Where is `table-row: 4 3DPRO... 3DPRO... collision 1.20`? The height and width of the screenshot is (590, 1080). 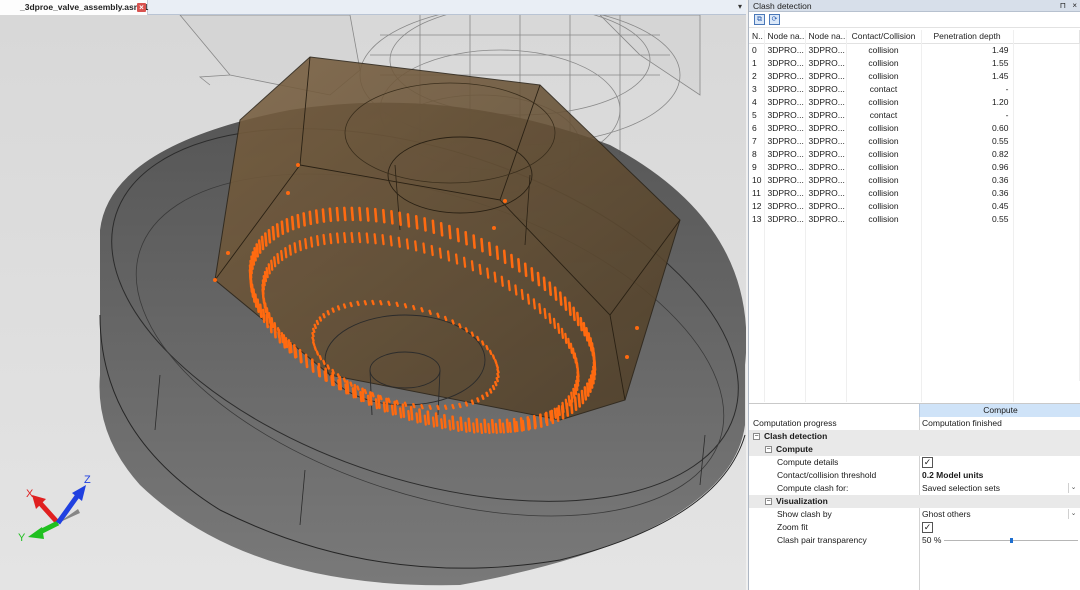
table-row: 4 3DPRO... 3DPRO... collision 1.20 is located at coordinates (914, 101).